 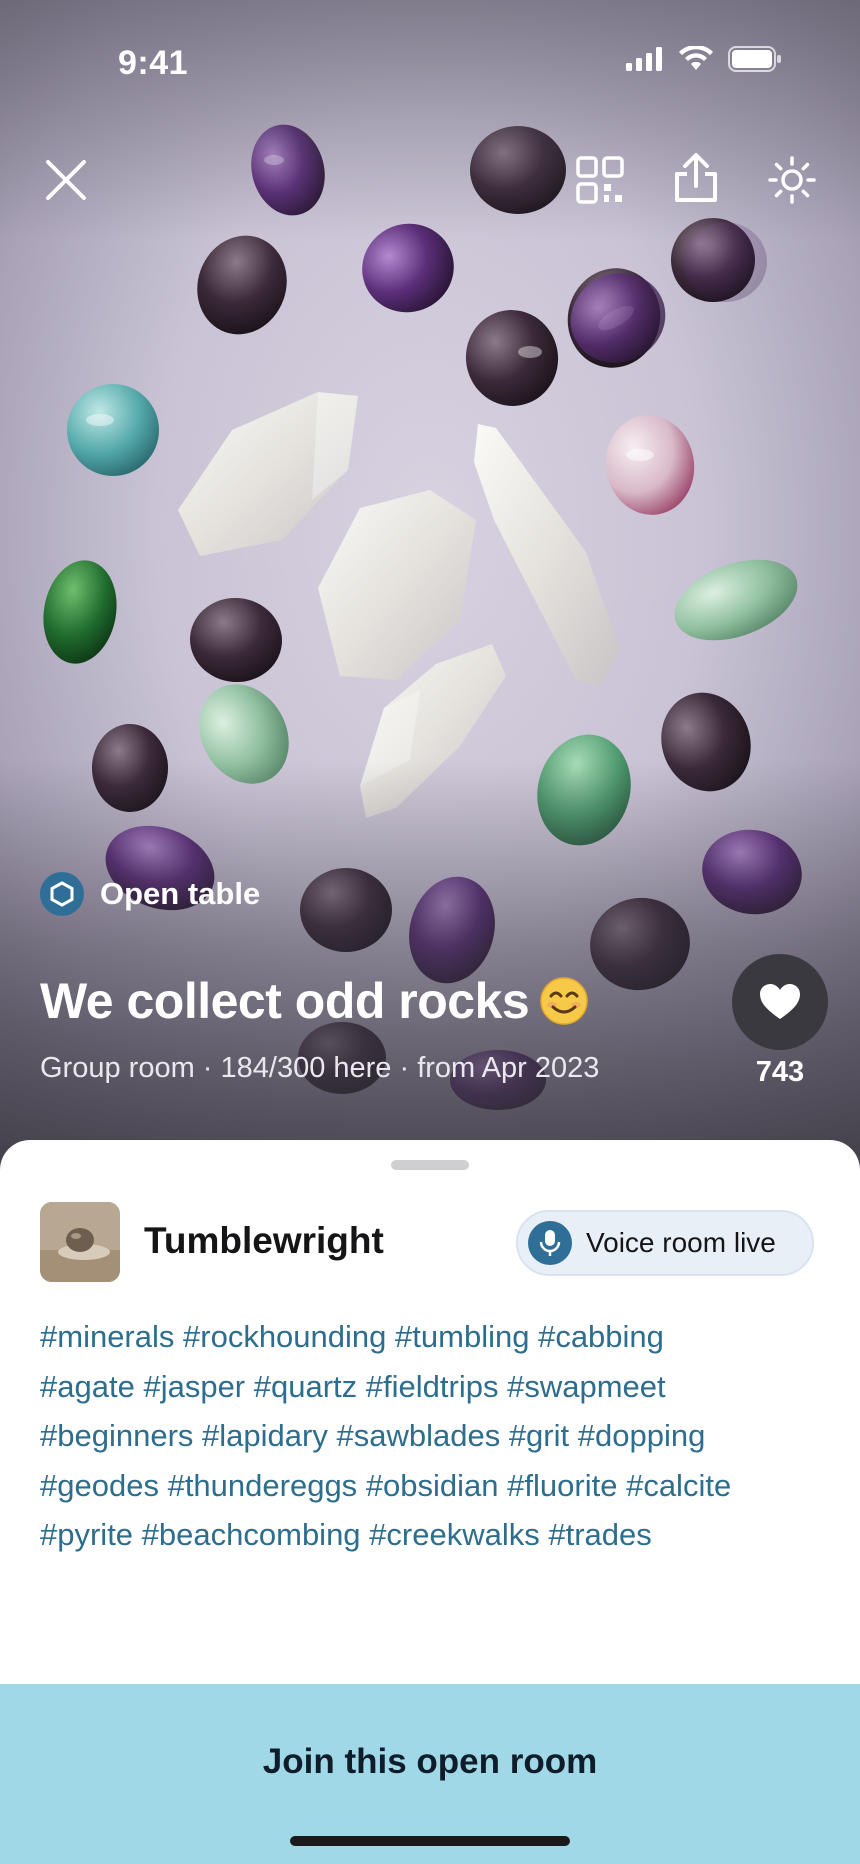 I want to click on room-title-text: We collect odd rocks, so click(x=285, y=1001).